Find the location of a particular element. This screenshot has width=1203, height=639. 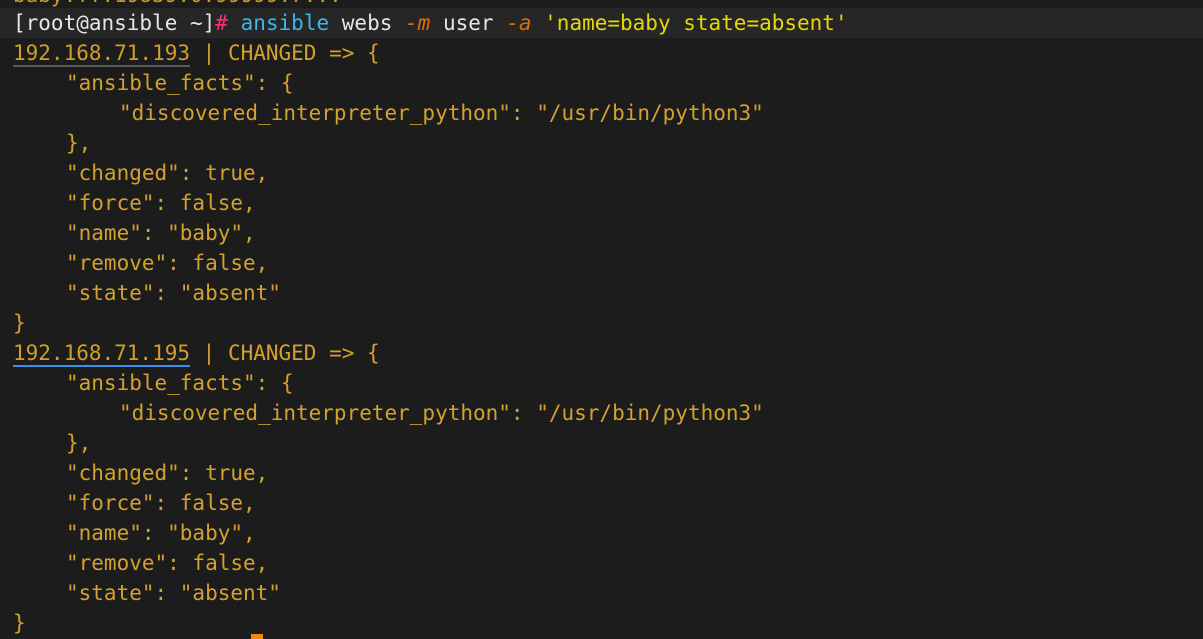

result-header: 192.168.71.193 | CHANGED => { is located at coordinates (196, 53).